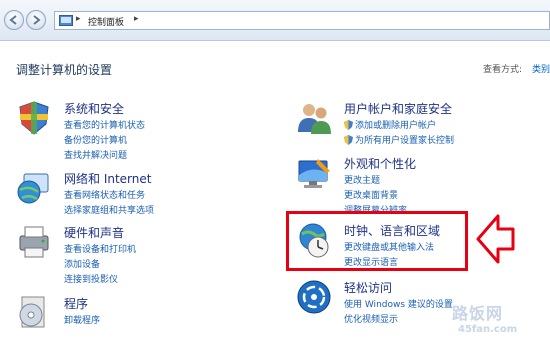 The width and height of the screenshot is (550, 344). I want to click on security-shield-icon, so click(34, 118).